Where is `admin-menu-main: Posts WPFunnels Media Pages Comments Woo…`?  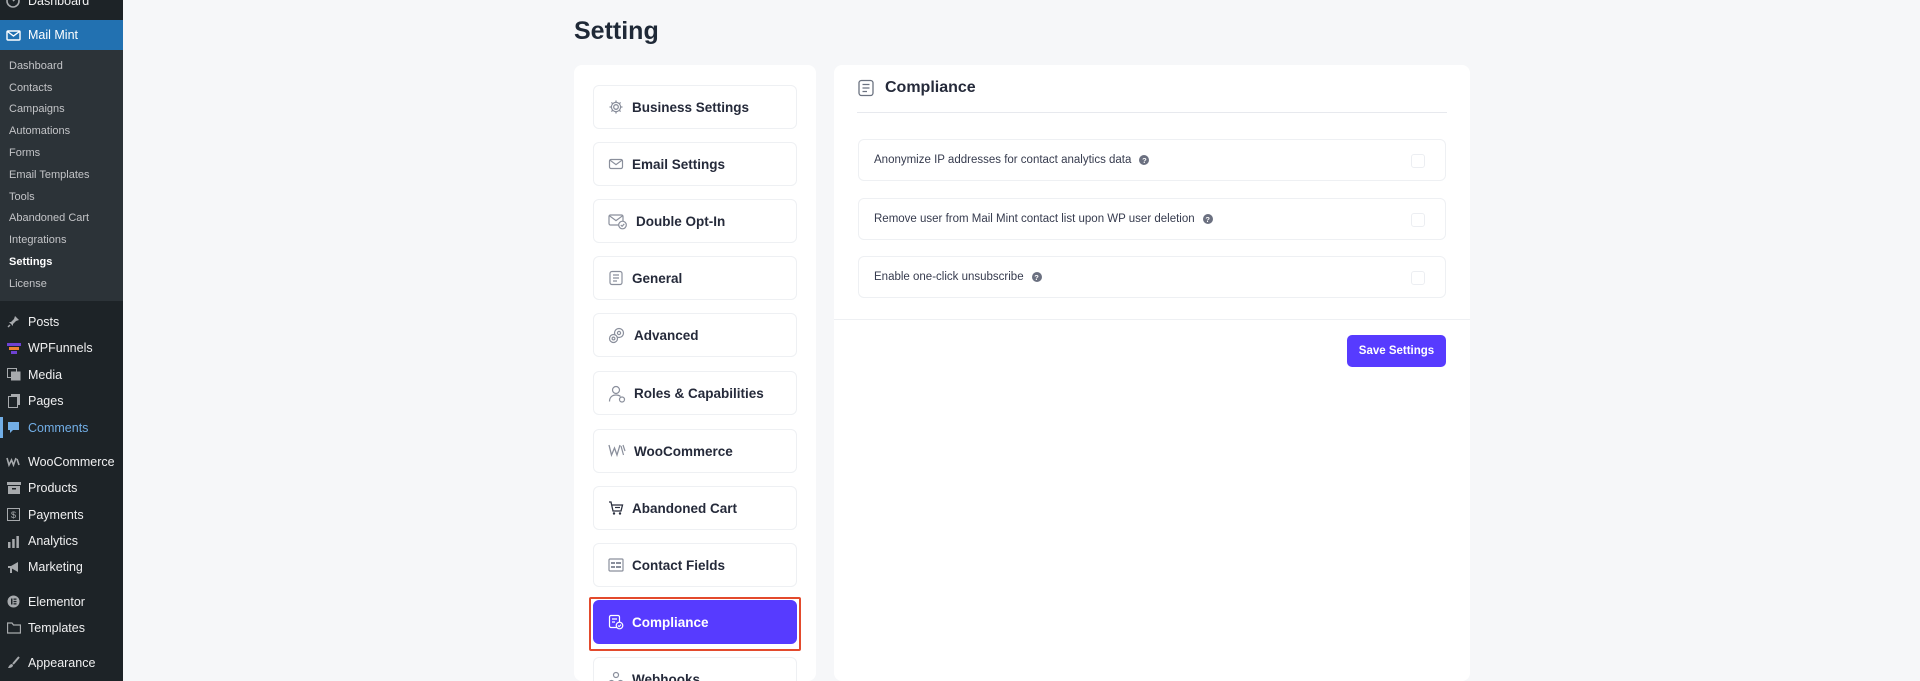
admin-menu-main: Posts WPFunnels Media Pages Comments Woo… is located at coordinates (61, 488).